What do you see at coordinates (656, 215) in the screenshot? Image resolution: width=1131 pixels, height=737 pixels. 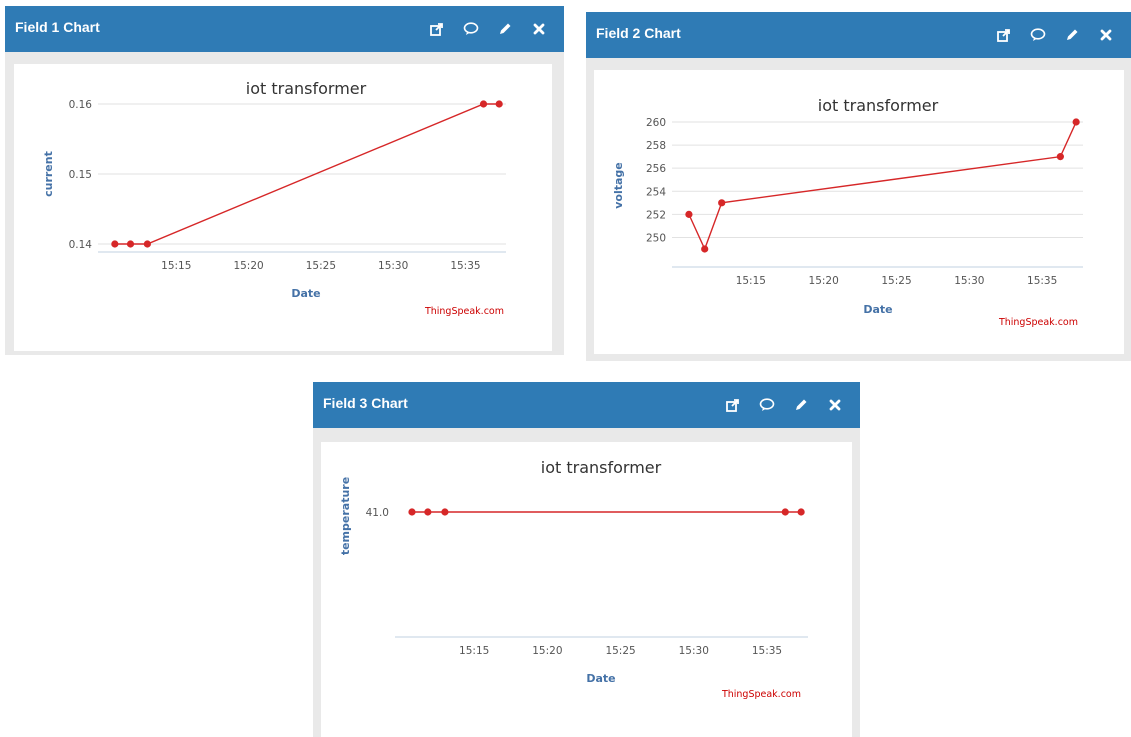 I see `y-tick-label: 252` at bounding box center [656, 215].